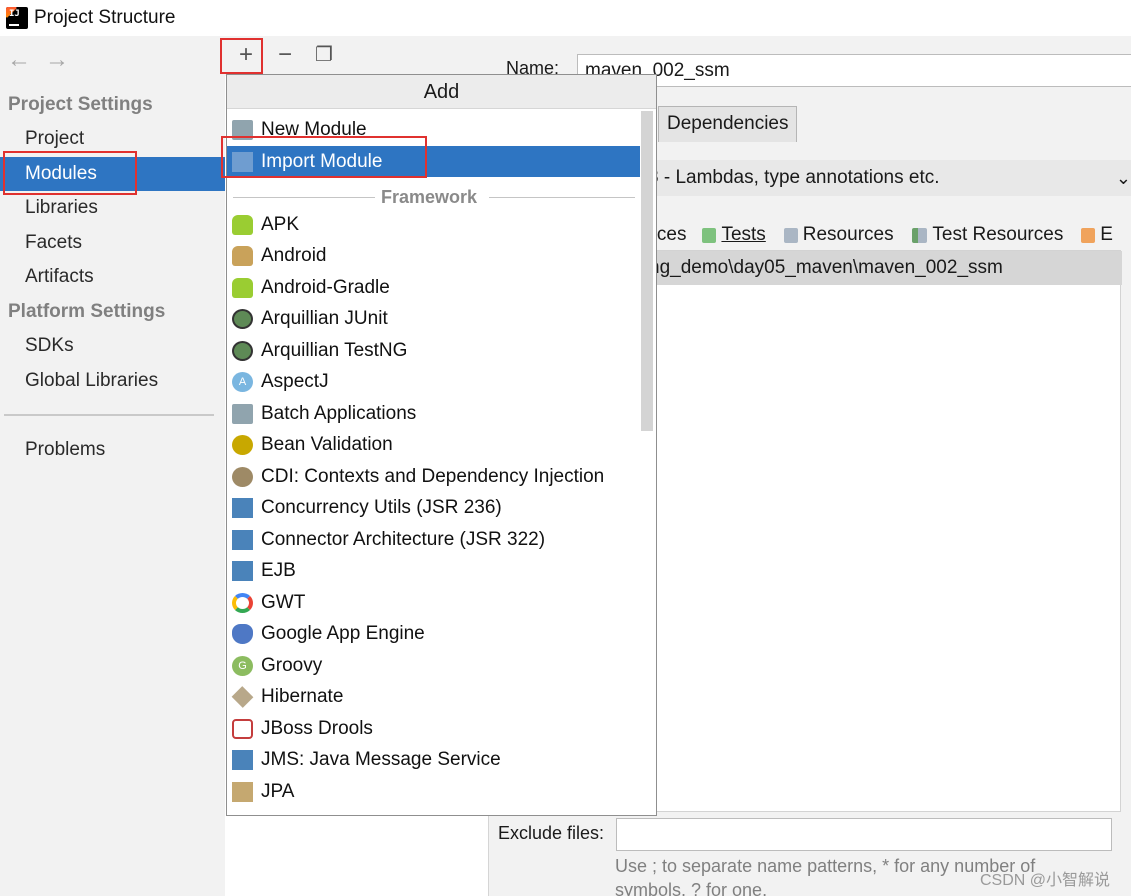  Describe the element at coordinates (324, 55) in the screenshot. I see `copy-button: ❐` at that location.